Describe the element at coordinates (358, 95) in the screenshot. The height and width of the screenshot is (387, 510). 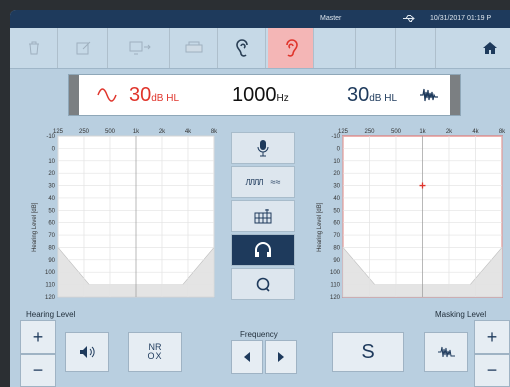
I see `right-level-value: 30` at that location.